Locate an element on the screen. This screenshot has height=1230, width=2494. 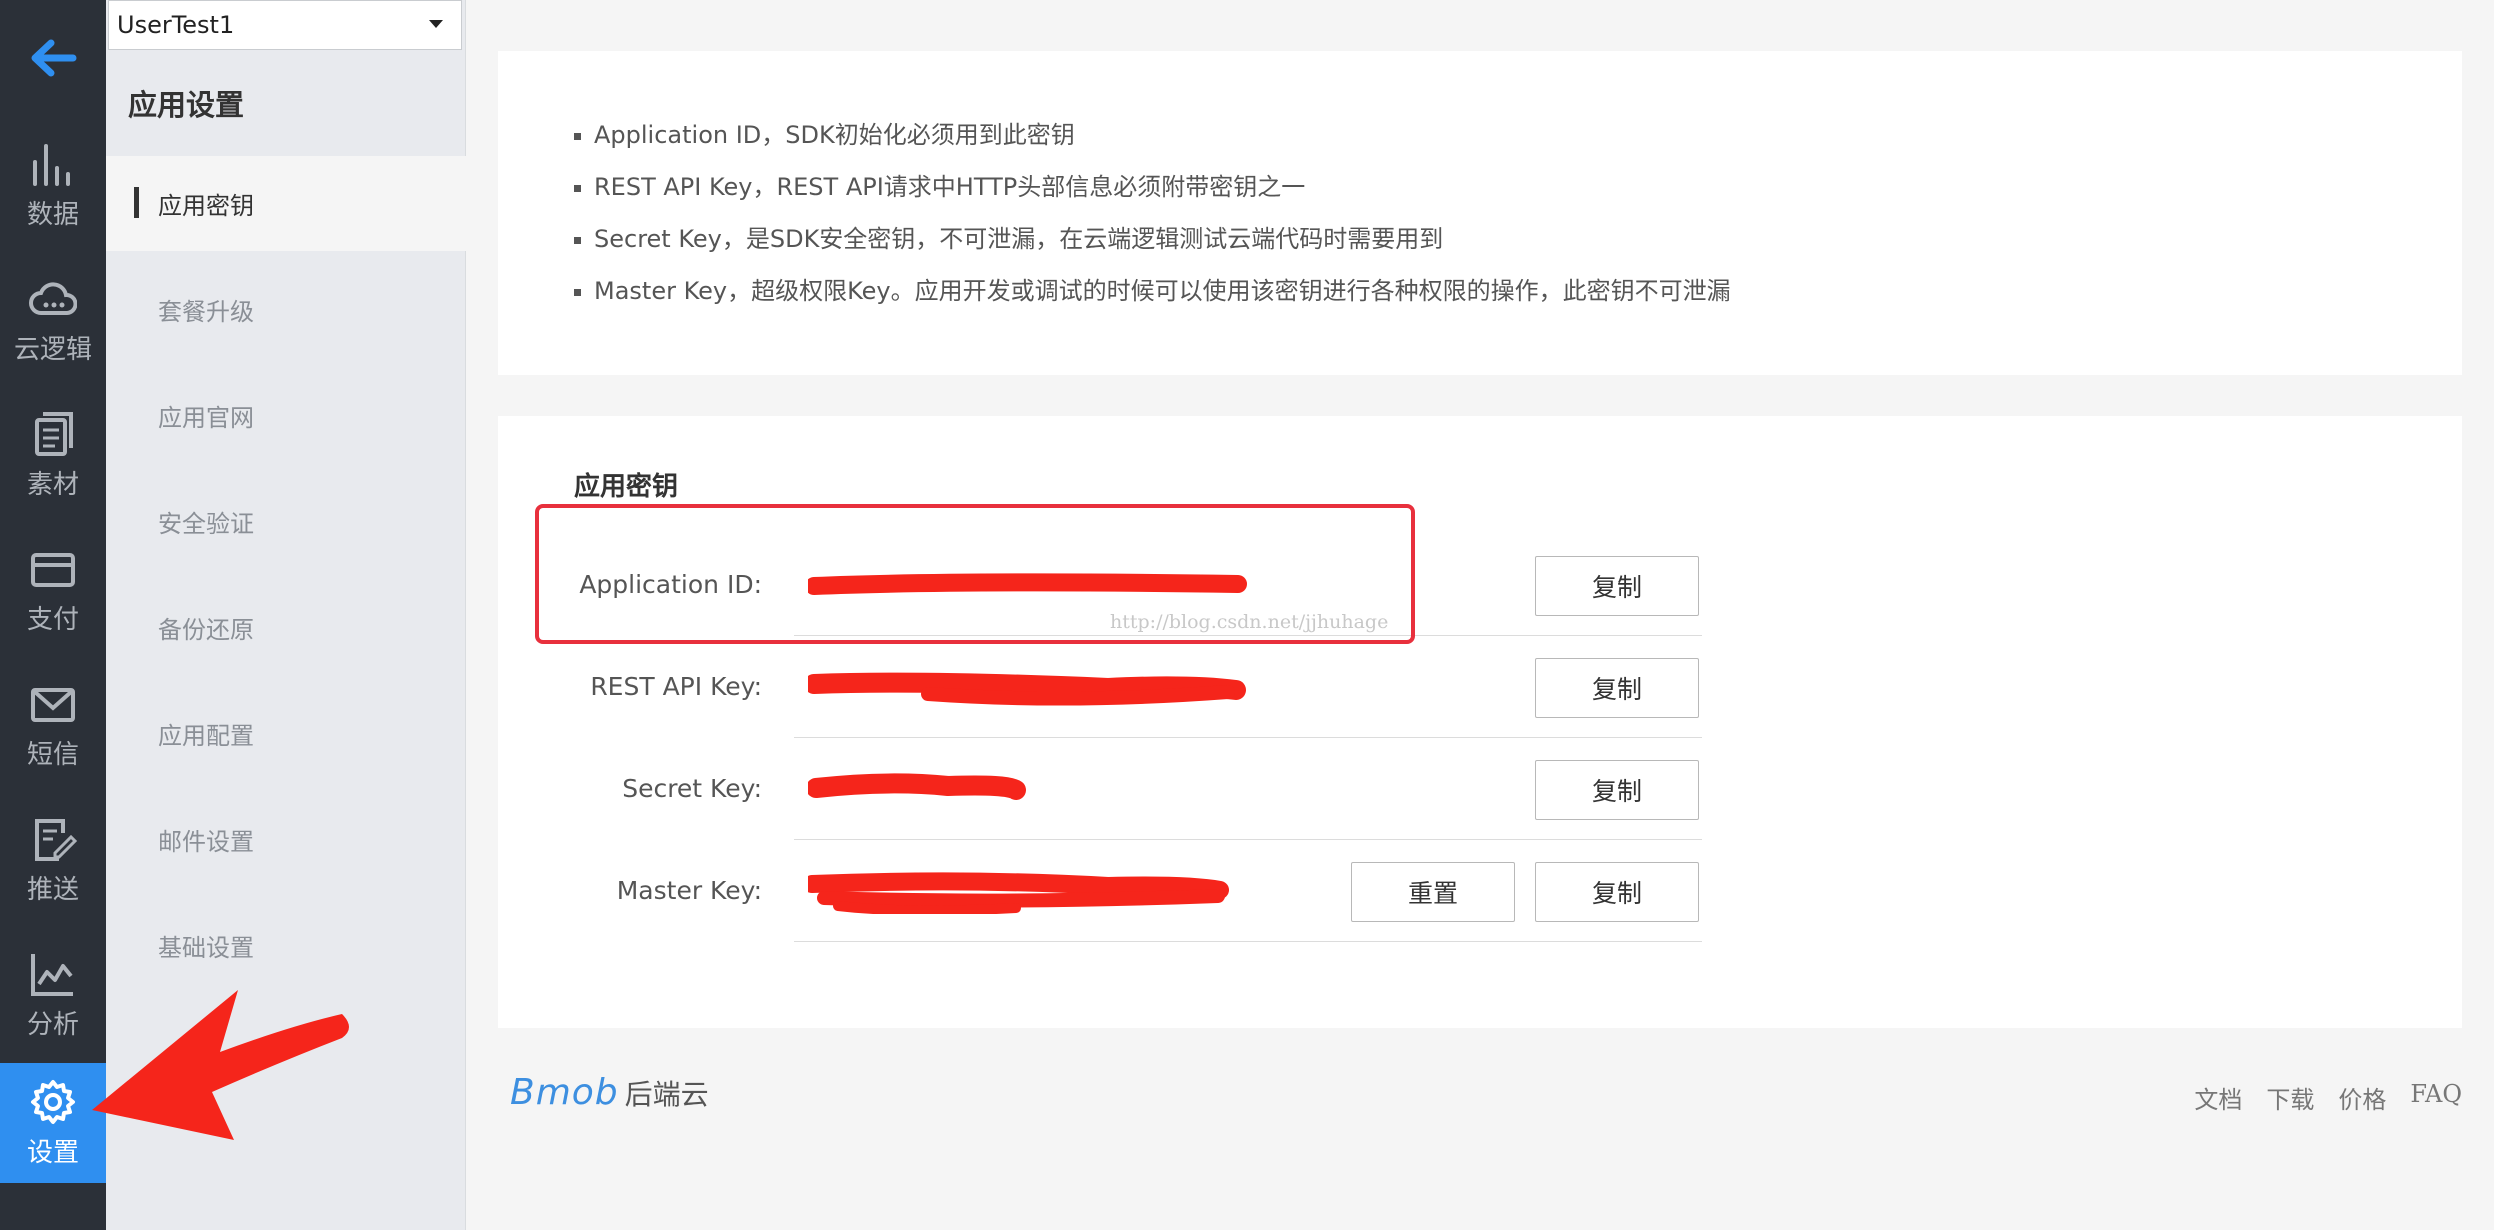
rail-item-label: 云逻辑 is located at coordinates (52, 350).